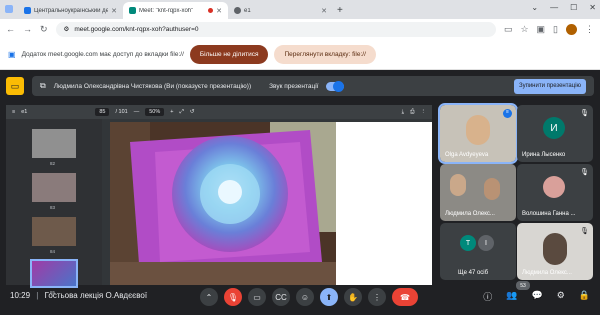  Describe the element at coordinates (468, 243) in the screenshot. I see `avatar-initial: Т` at that location.